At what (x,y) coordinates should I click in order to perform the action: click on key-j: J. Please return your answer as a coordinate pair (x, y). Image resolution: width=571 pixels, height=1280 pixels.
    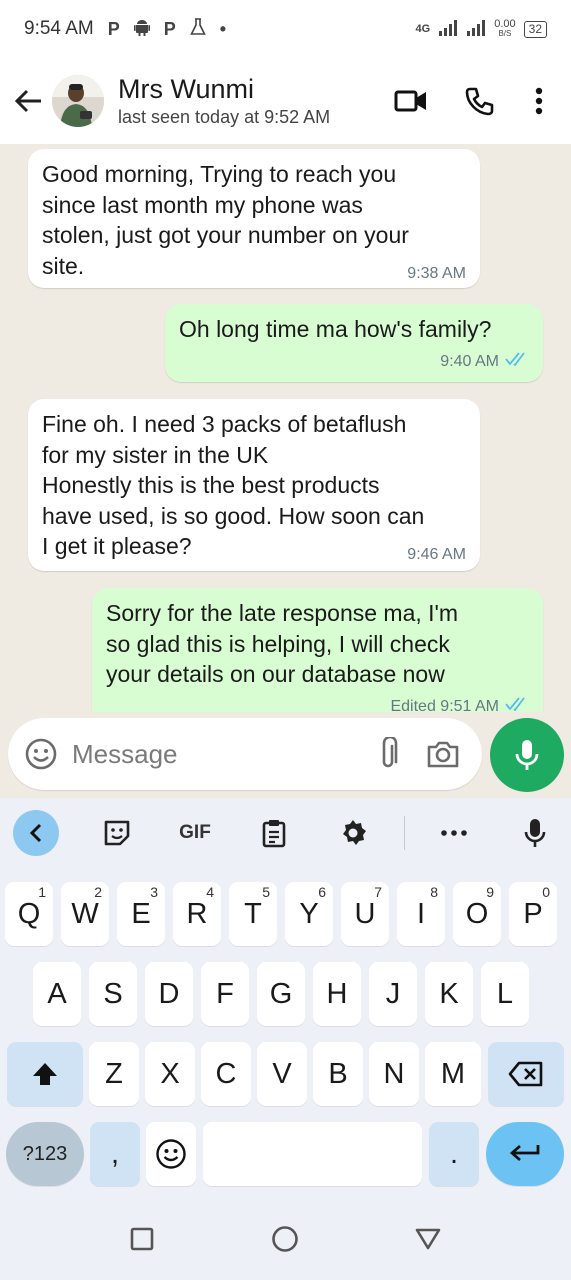
    Looking at the image, I should click on (393, 994).